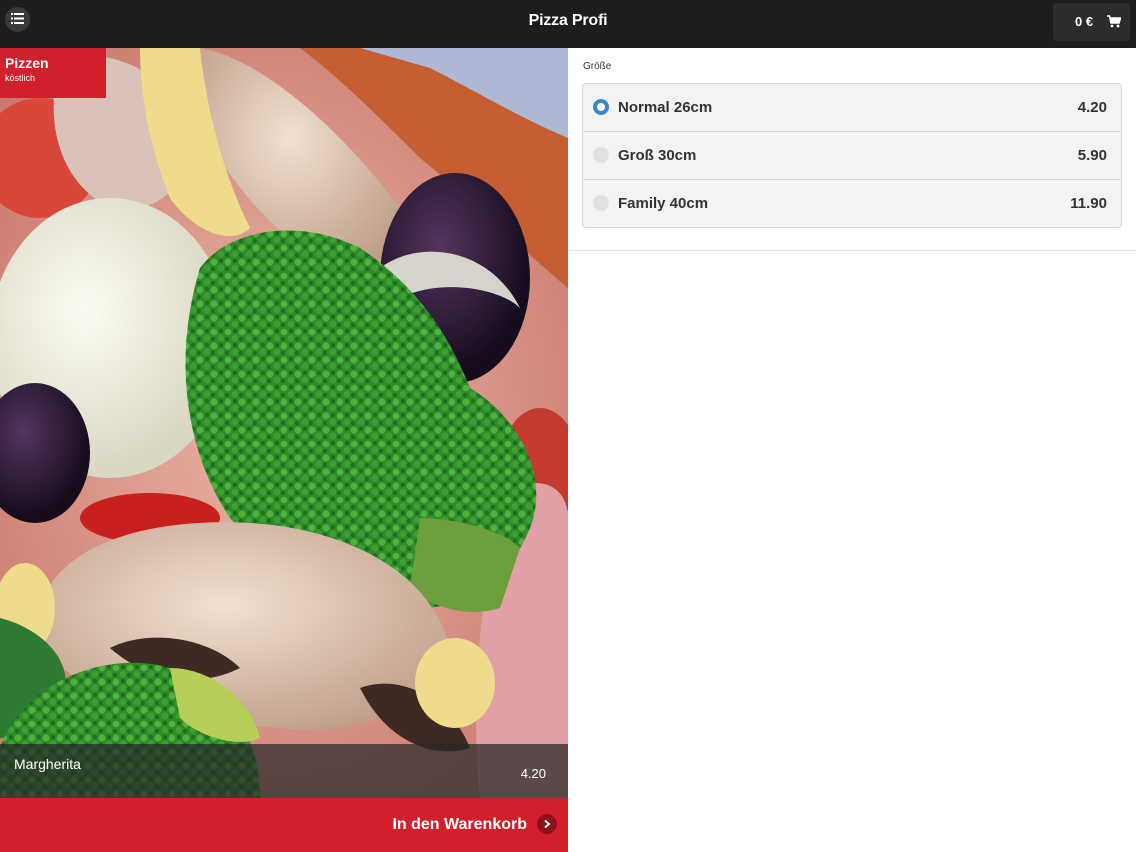 The image size is (1136, 852). I want to click on radio-selected-icon, so click(601, 107).